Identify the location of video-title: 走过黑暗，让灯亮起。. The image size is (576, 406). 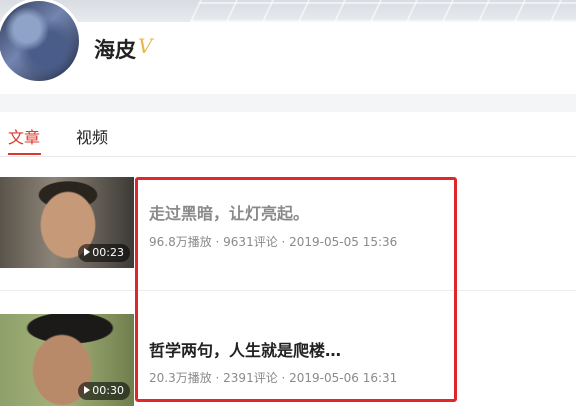
(229, 212).